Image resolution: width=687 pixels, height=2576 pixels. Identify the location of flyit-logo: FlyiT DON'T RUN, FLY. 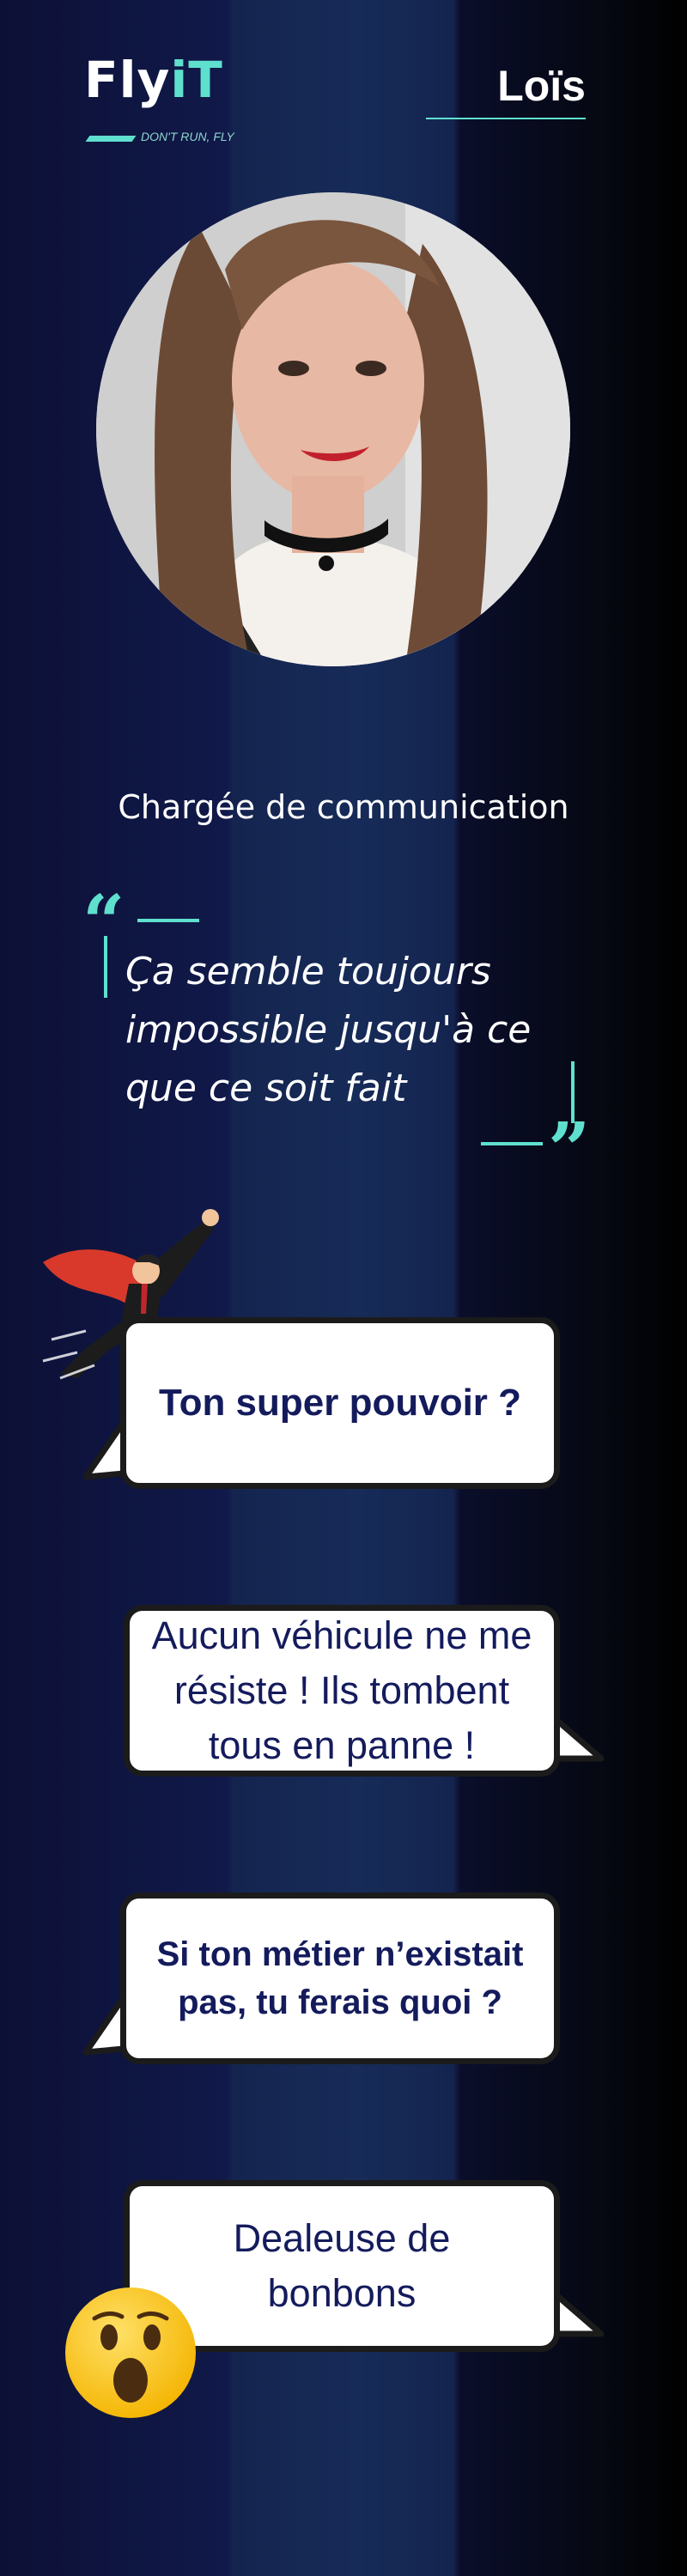
(170, 101).